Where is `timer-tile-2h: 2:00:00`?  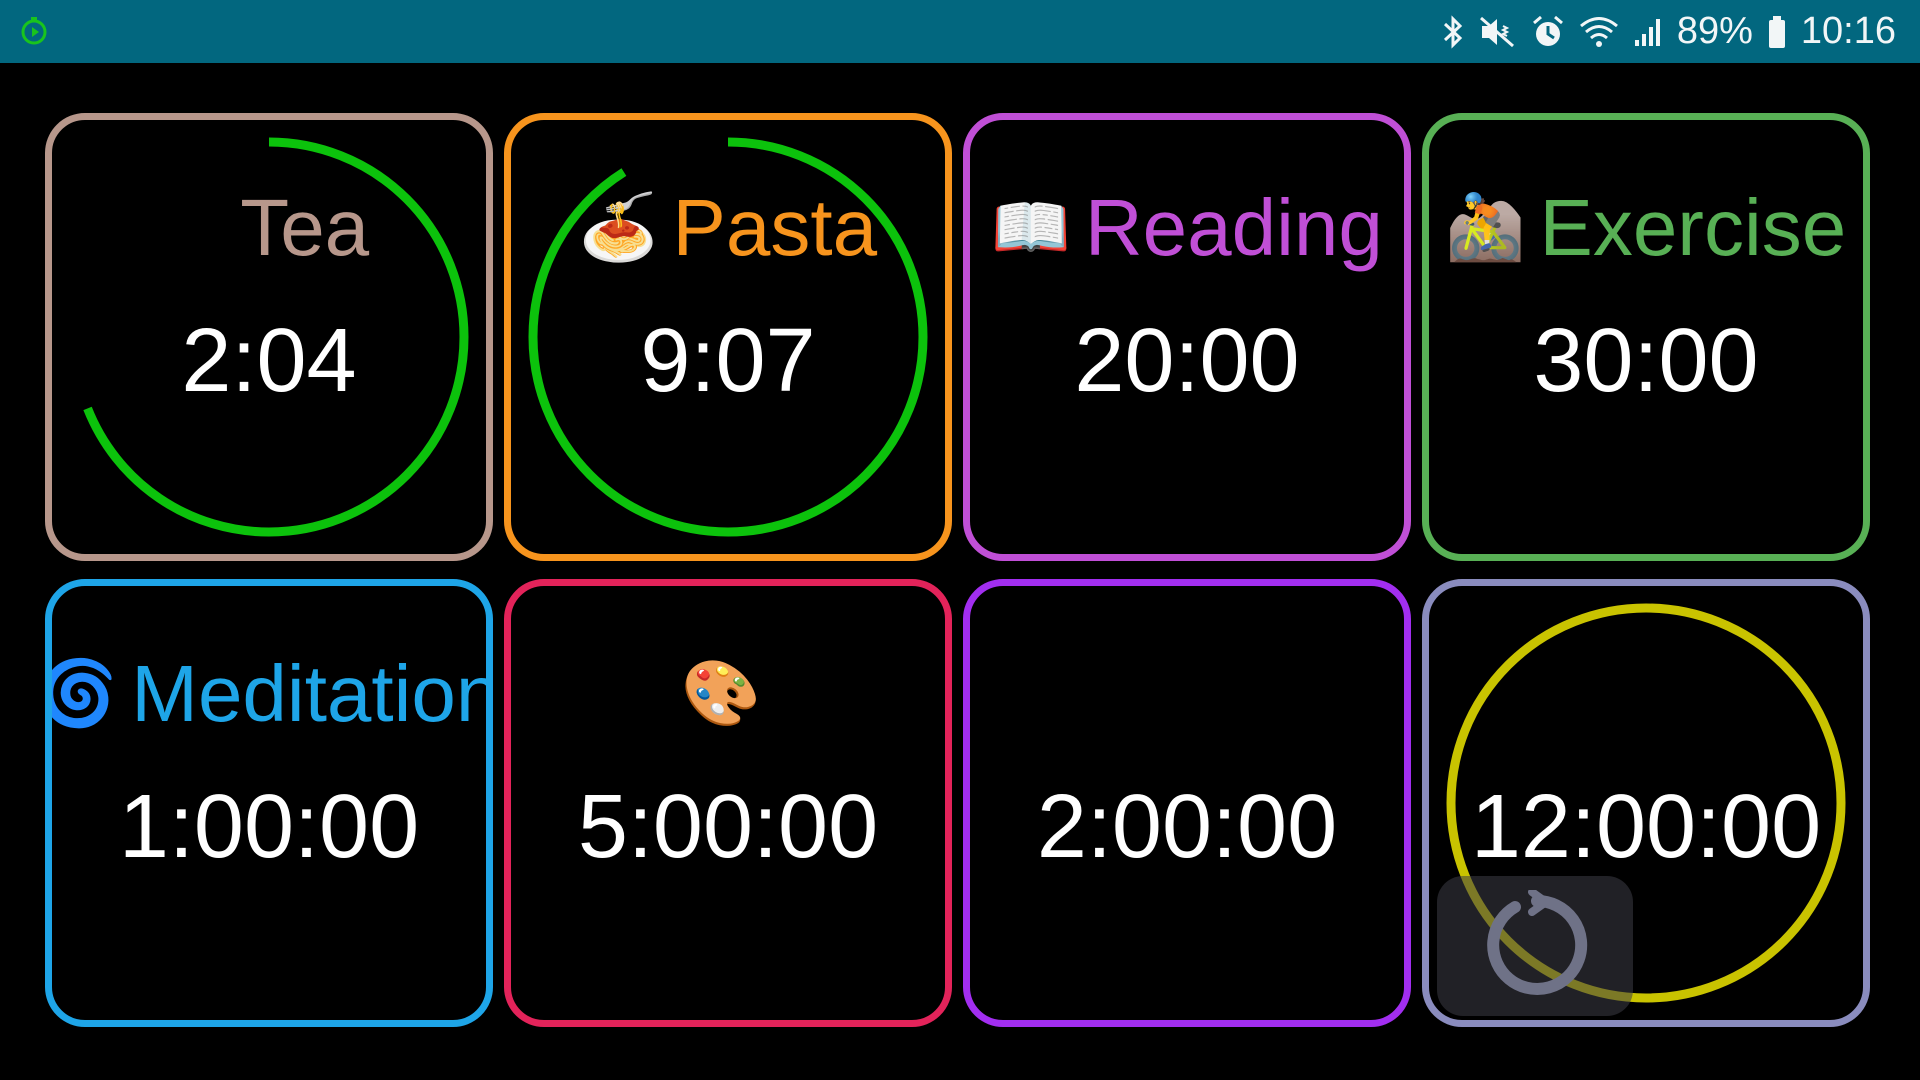 timer-tile-2h: 2:00:00 is located at coordinates (1187, 803).